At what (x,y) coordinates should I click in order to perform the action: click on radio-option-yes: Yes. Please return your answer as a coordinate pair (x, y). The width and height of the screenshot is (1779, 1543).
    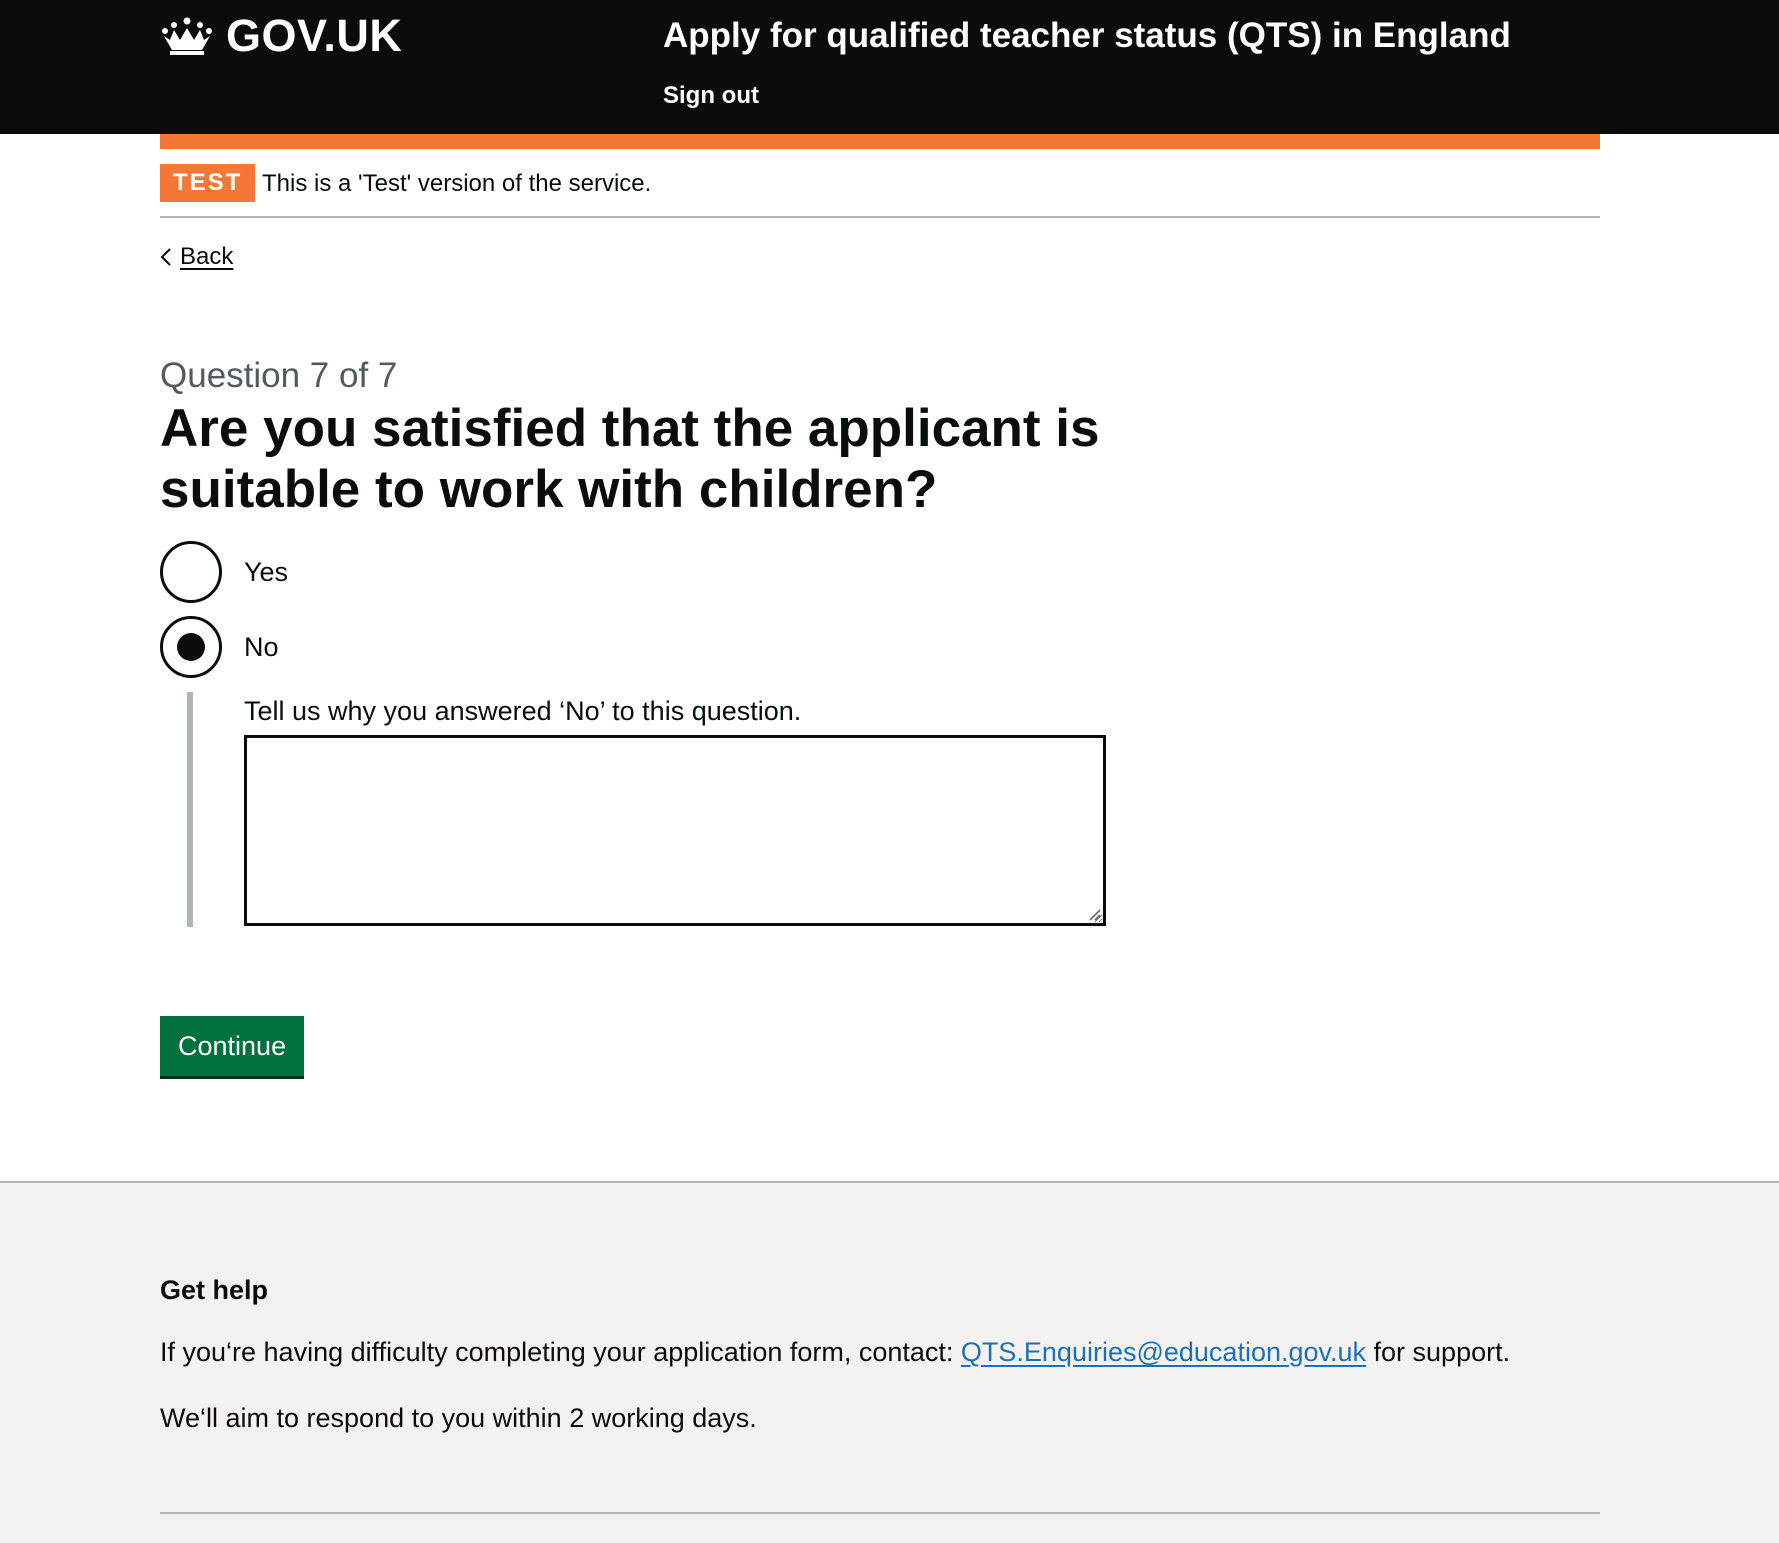
    Looking at the image, I should click on (224, 572).